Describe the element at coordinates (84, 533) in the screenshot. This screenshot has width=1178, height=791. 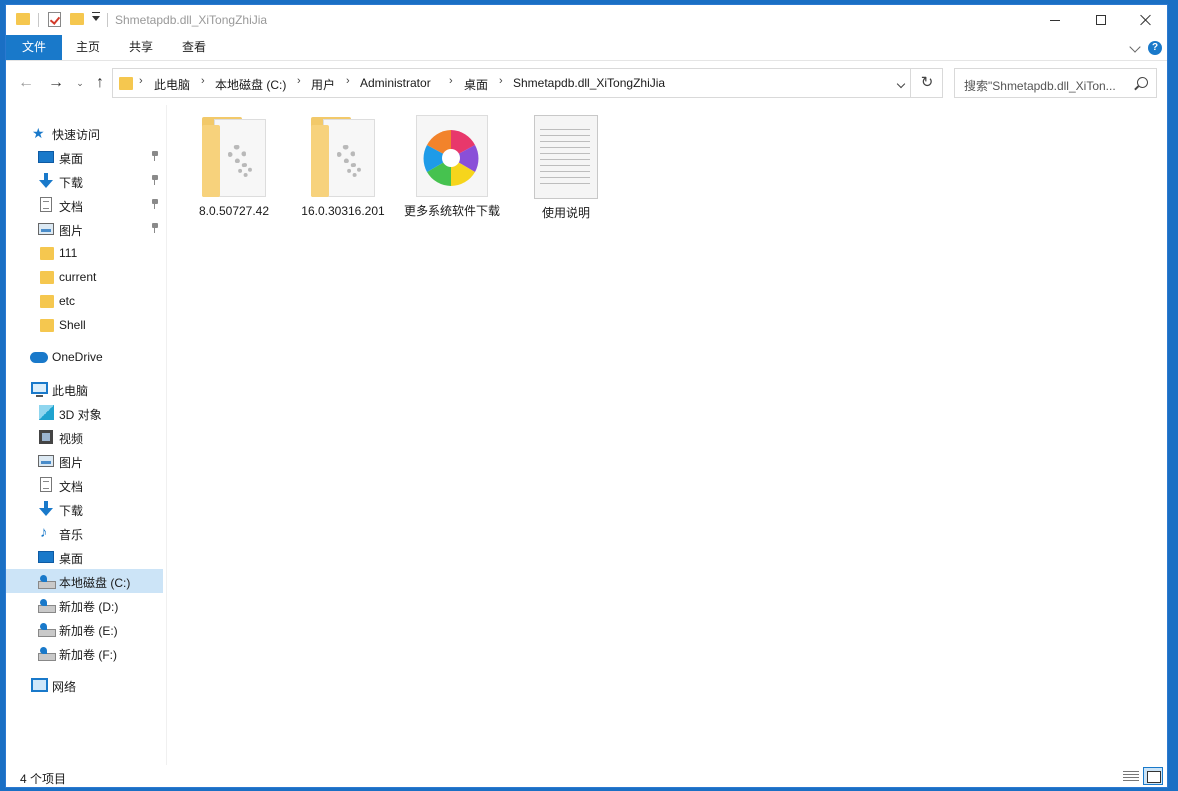
I see `sidebar-item-music: ♪ 音乐` at that location.